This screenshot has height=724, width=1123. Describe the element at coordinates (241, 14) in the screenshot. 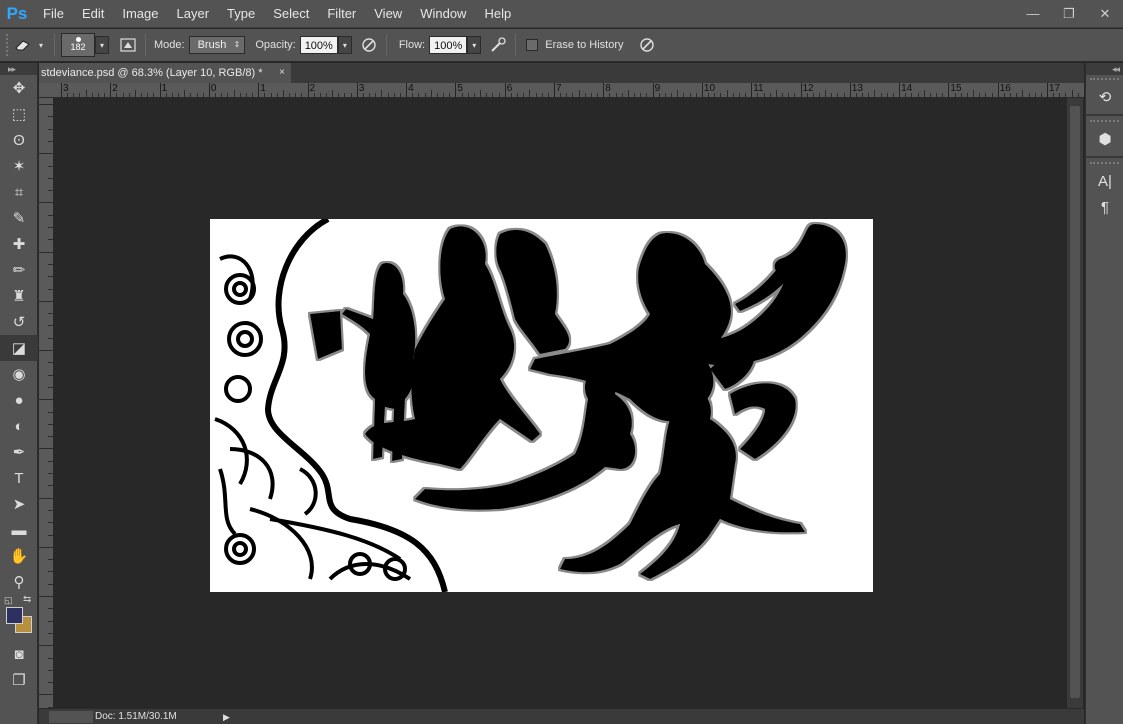

I see `menu-type: Type` at that location.